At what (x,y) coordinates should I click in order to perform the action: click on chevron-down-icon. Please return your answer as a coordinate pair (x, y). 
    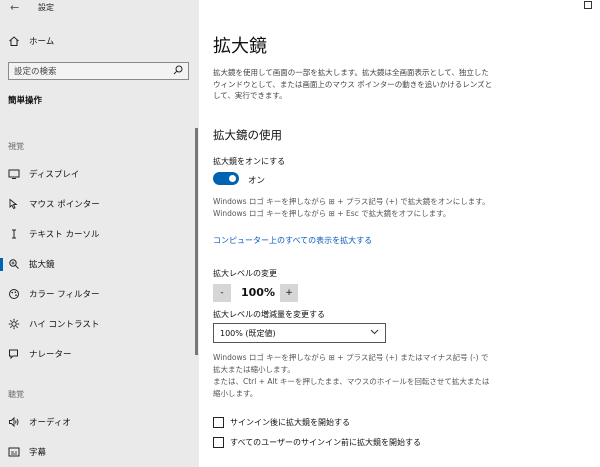
    Looking at the image, I should click on (374, 333).